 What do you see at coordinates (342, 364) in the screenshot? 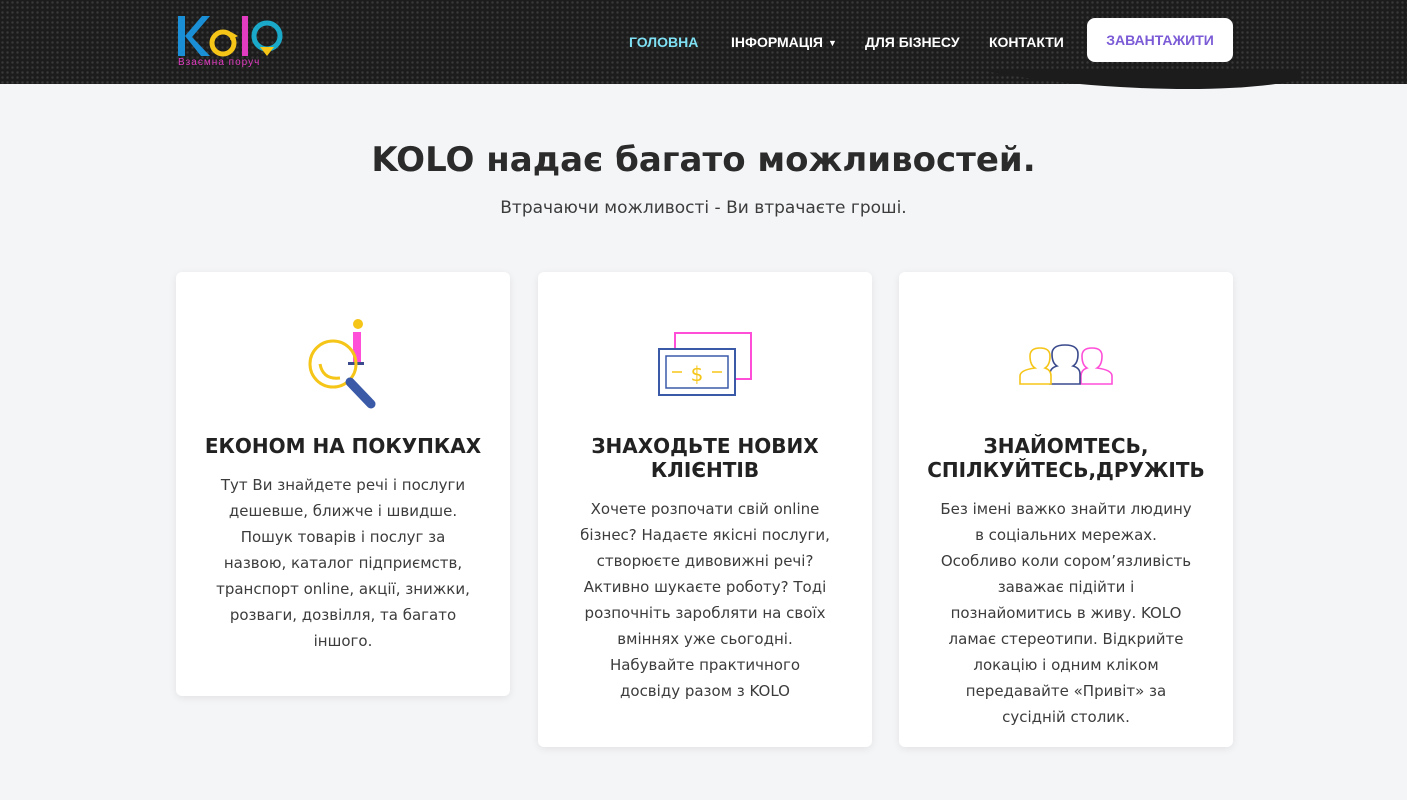
I see `search-info-icon` at bounding box center [342, 364].